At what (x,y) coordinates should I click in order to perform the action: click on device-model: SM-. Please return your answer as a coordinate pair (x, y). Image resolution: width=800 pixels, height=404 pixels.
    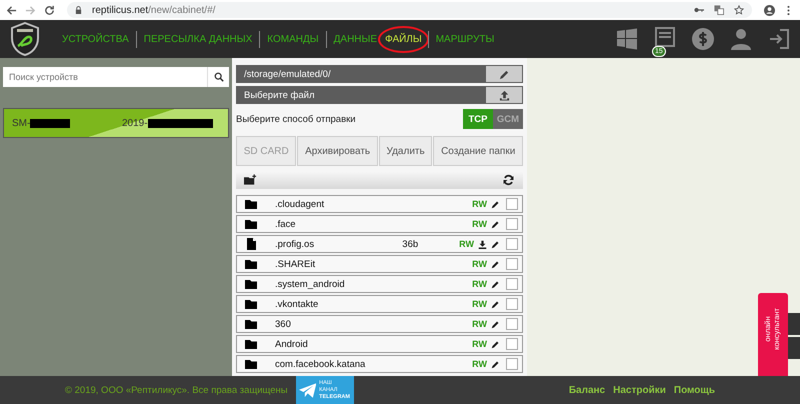
    Looking at the image, I should click on (21, 123).